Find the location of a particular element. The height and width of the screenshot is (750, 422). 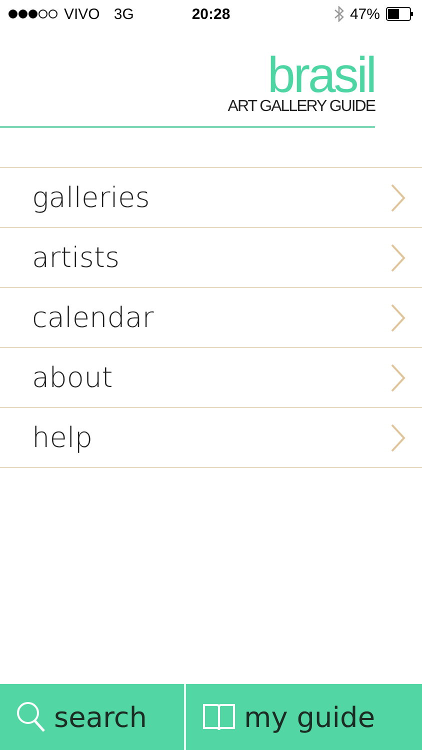

signal-icon is located at coordinates (33, 14).